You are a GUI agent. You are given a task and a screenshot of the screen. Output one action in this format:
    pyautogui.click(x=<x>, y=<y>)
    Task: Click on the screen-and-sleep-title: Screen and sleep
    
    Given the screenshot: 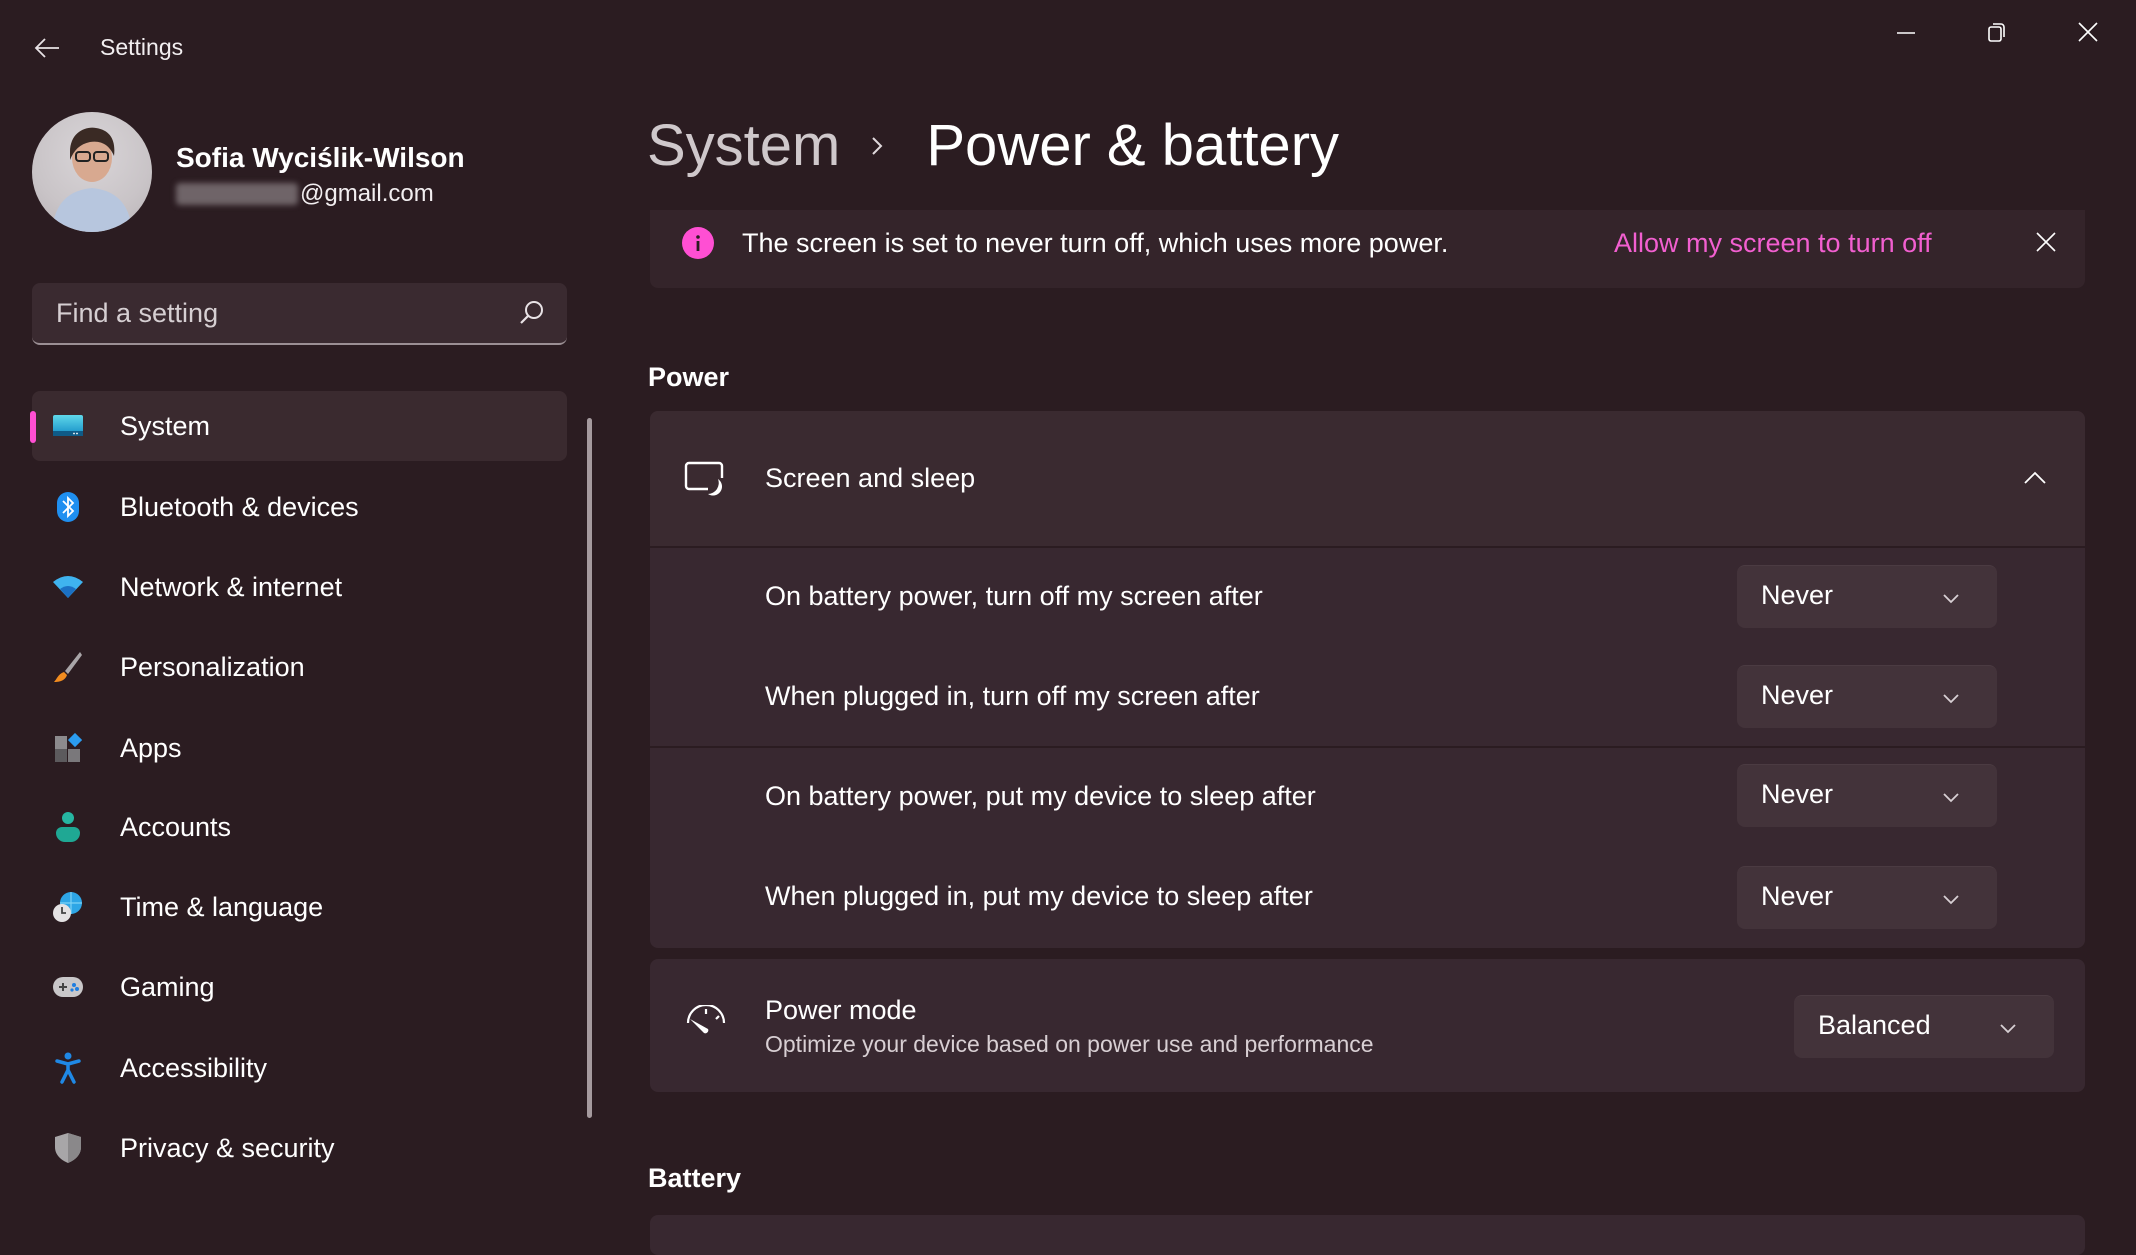 What is the action you would take?
    pyautogui.click(x=870, y=478)
    